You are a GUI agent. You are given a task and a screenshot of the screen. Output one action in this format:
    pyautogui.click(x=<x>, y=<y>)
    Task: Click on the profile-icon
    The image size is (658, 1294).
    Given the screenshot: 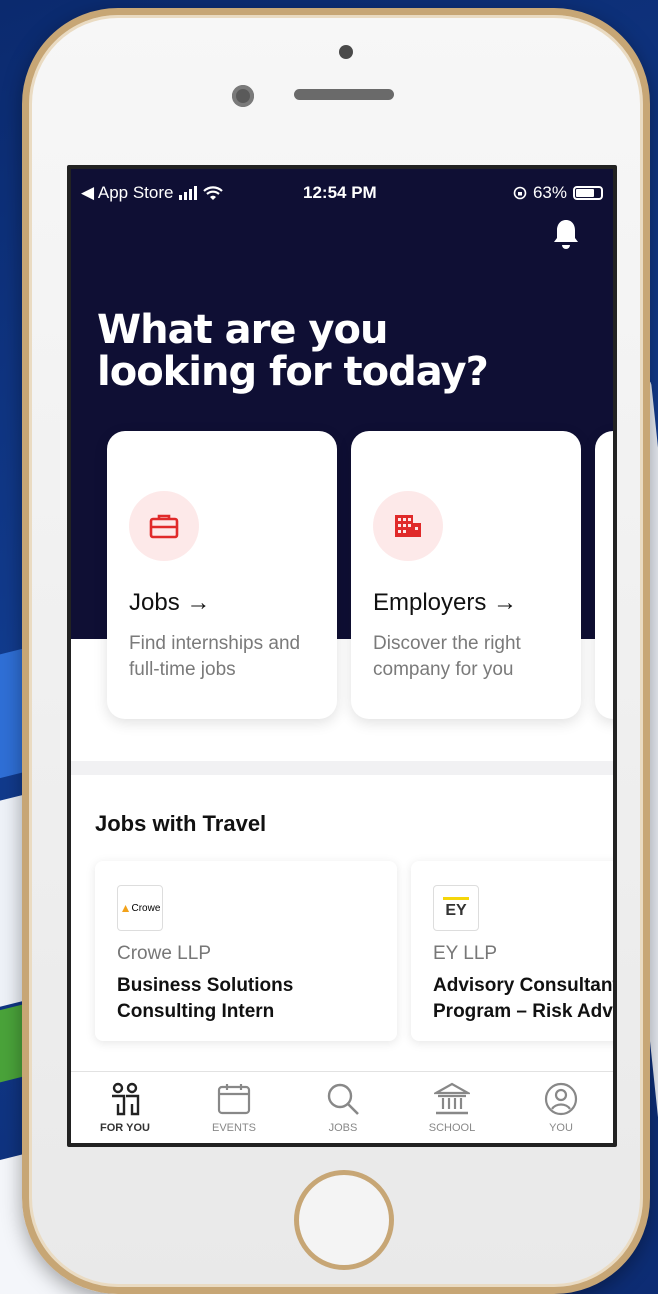 What is the action you would take?
    pyautogui.click(x=561, y=1099)
    